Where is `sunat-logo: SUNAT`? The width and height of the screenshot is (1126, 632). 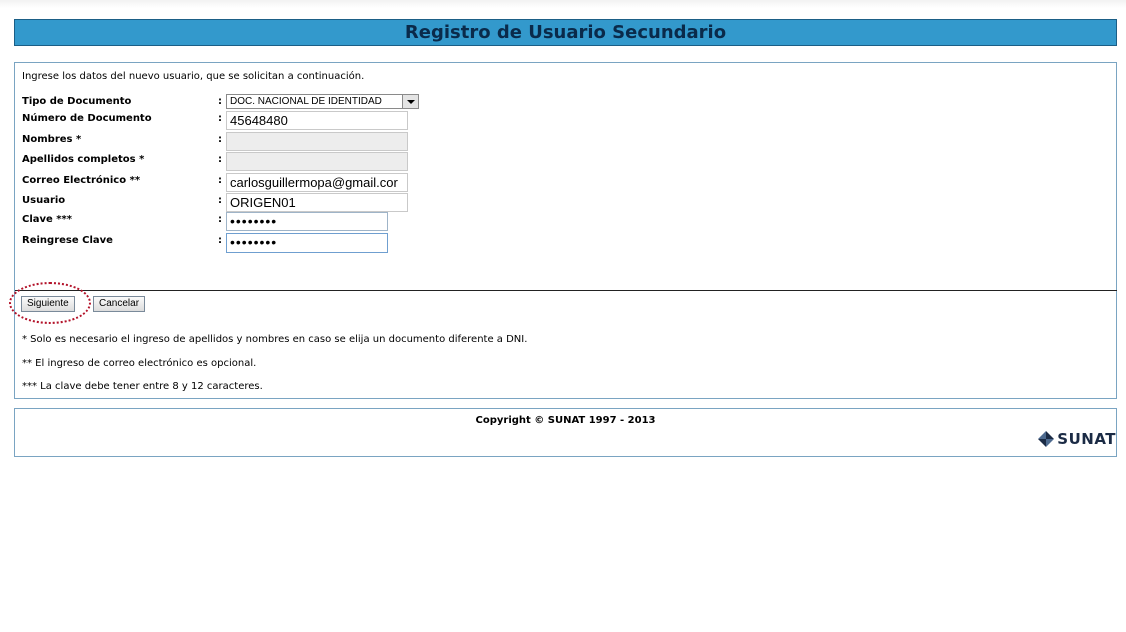 sunat-logo: SUNAT is located at coordinates (1076, 439).